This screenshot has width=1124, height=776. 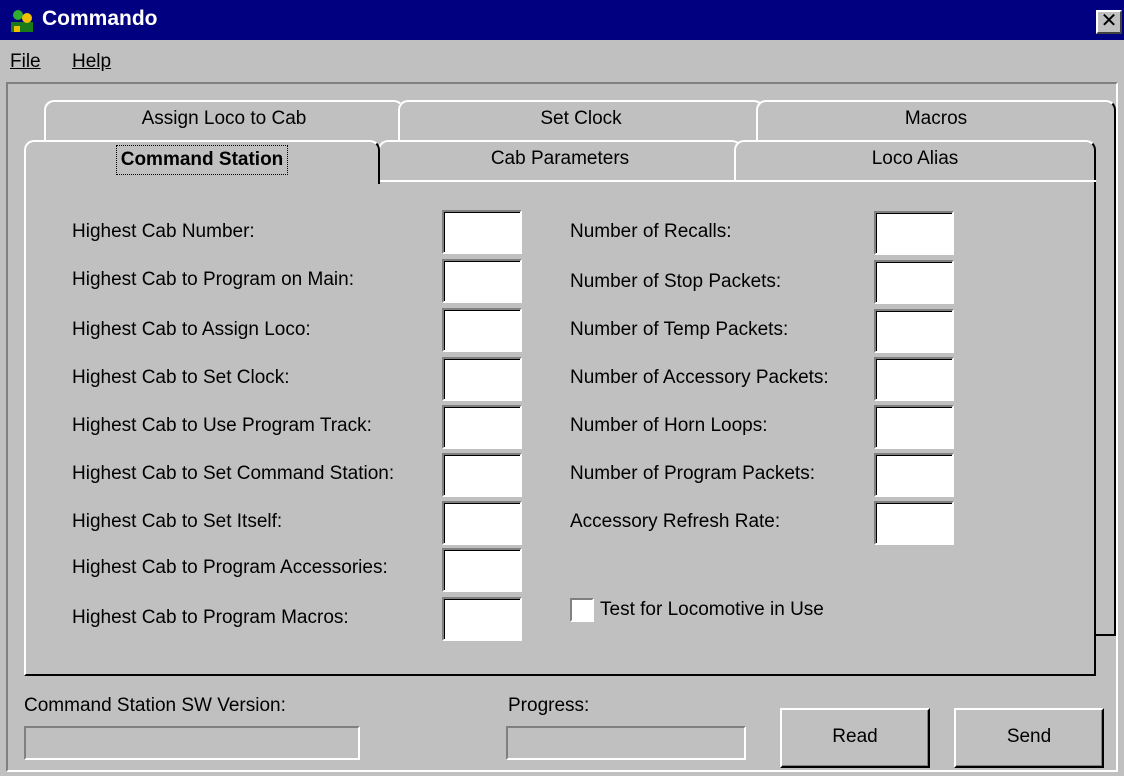 I want to click on tab-label: Cab Parameters, so click(x=560, y=158).